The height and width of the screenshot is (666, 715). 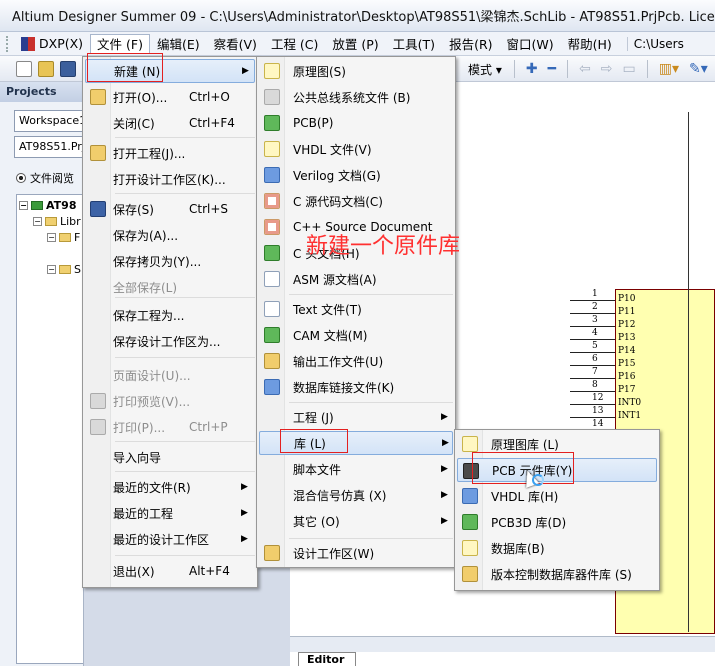 I want to click on new-menu-item: PCB(P), so click(x=356, y=123).